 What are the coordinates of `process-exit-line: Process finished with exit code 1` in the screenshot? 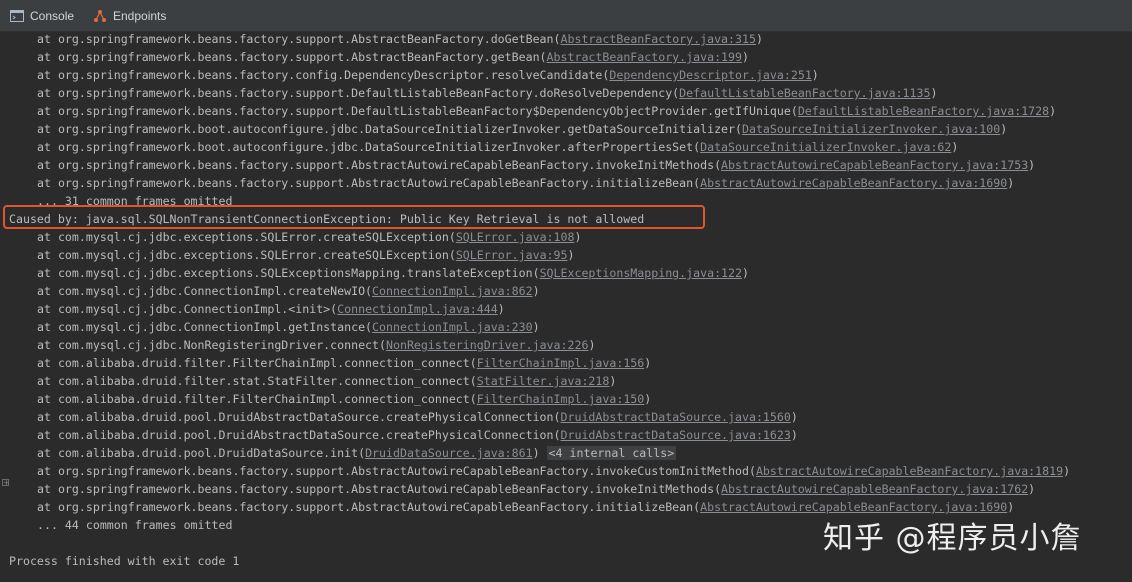 It's located at (124, 561).